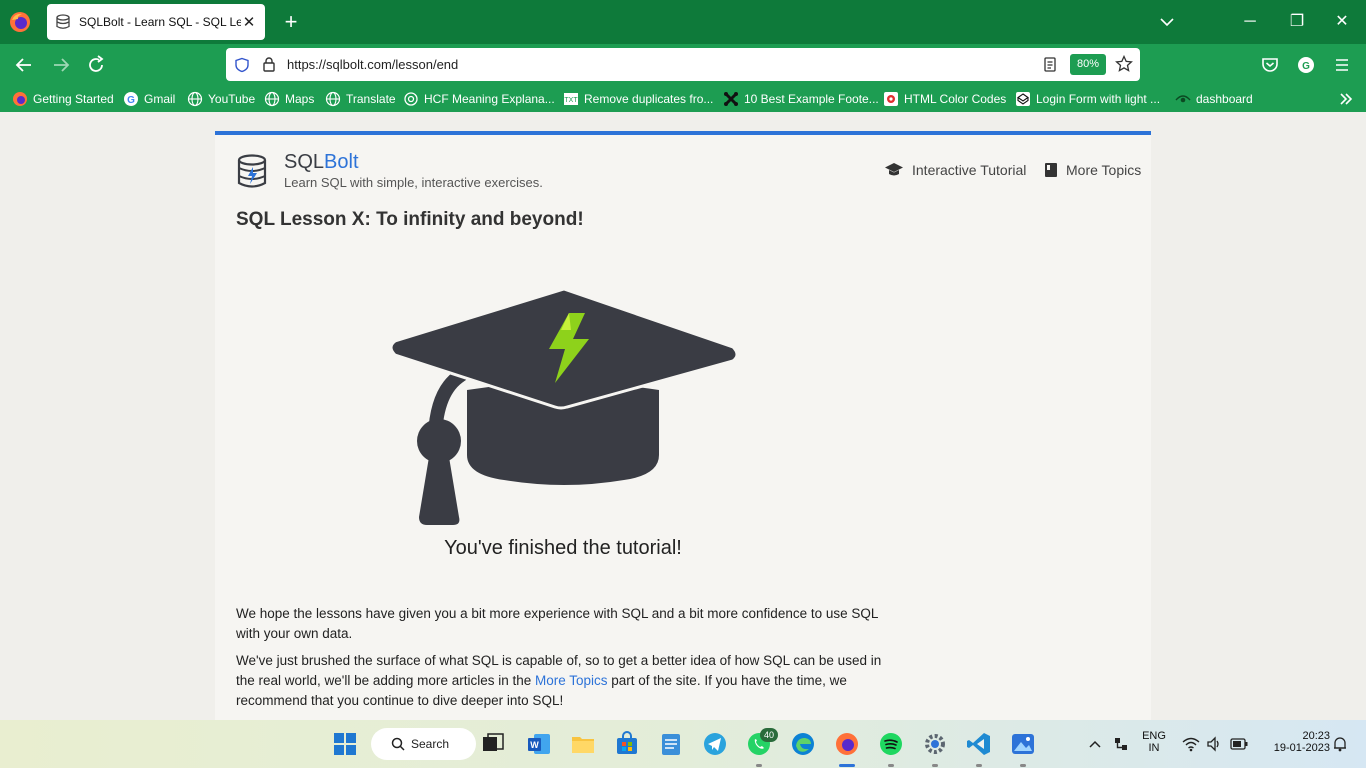 The width and height of the screenshot is (1366, 768). Describe the element at coordinates (847, 765) in the screenshot. I see `active-app-indicator` at that location.